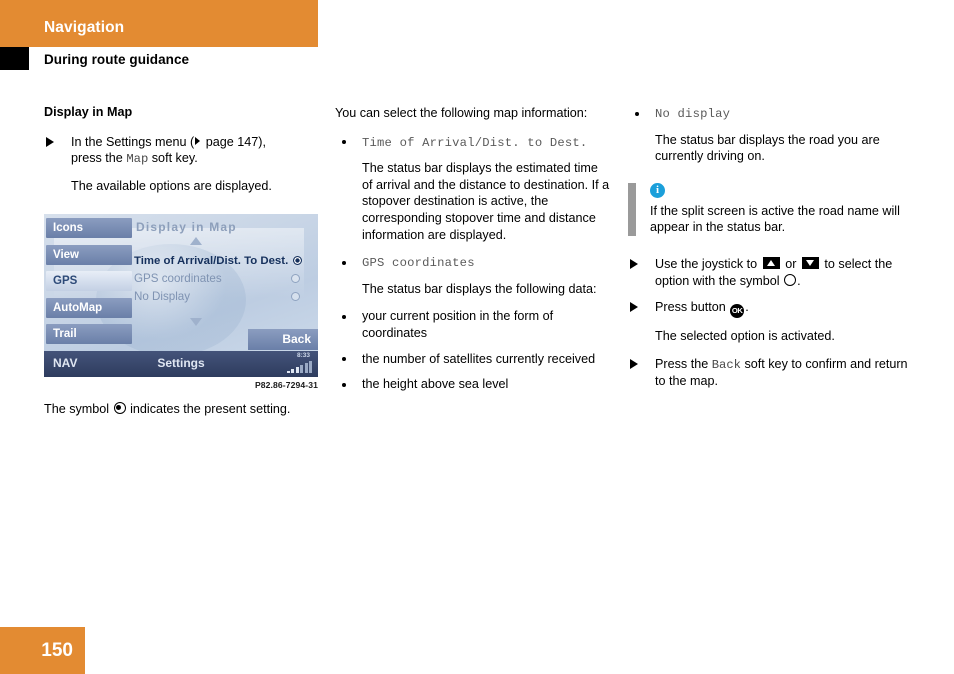 The image size is (954, 674). What do you see at coordinates (234, 141) in the screenshot?
I see `step-page-reference: page 147),` at bounding box center [234, 141].